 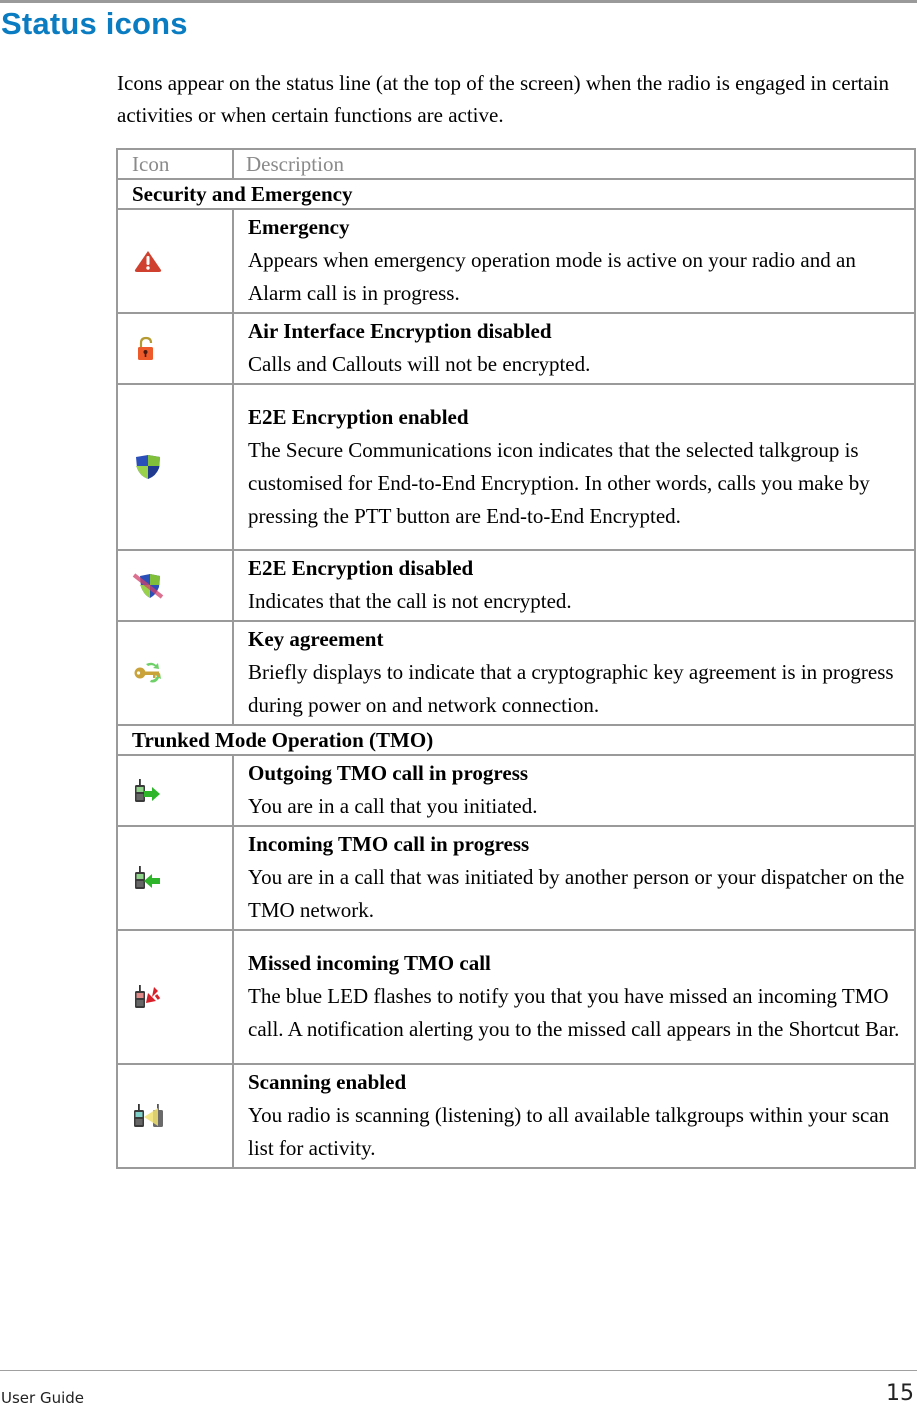 What do you see at coordinates (369, 963) in the screenshot?
I see `row-title: Missed incoming TMO call` at bounding box center [369, 963].